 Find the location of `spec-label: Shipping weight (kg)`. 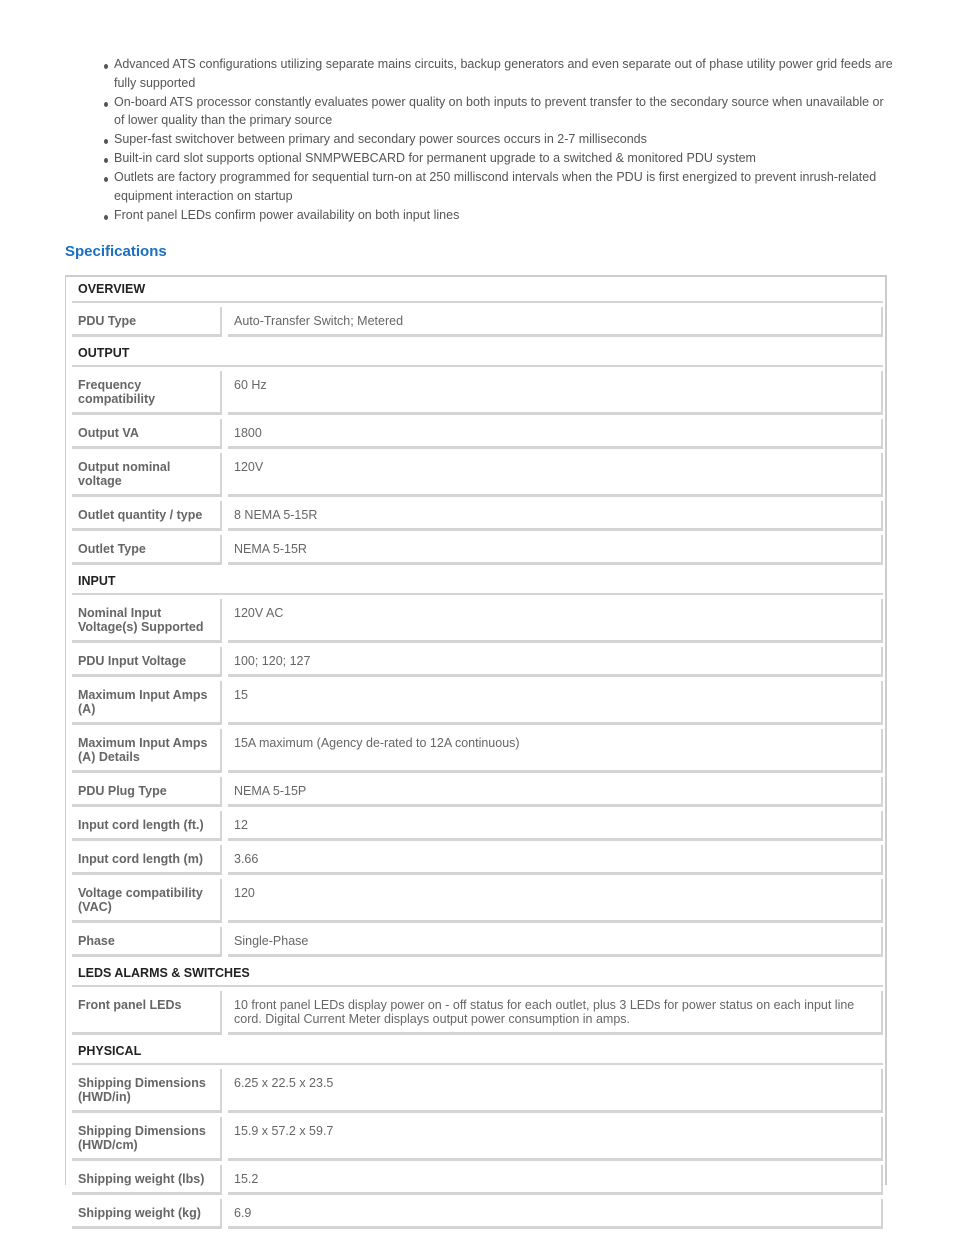

spec-label: Shipping weight (kg) is located at coordinates (147, 1214).